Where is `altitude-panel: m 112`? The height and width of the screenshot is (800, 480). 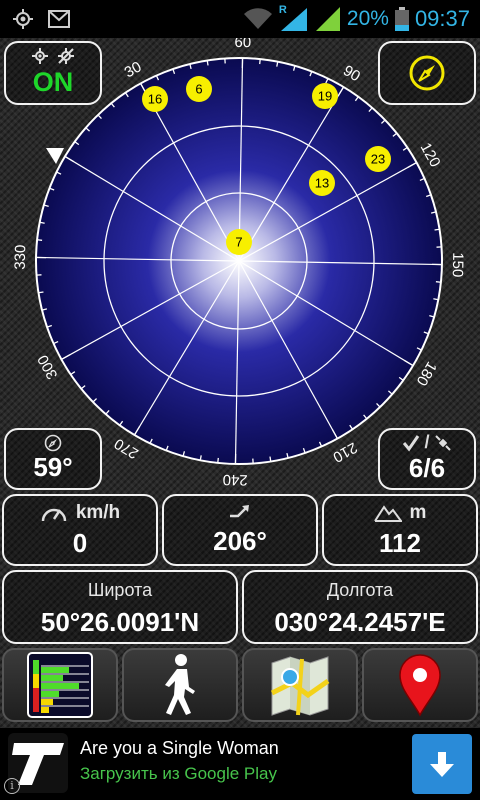
altitude-panel: m 112 is located at coordinates (400, 530).